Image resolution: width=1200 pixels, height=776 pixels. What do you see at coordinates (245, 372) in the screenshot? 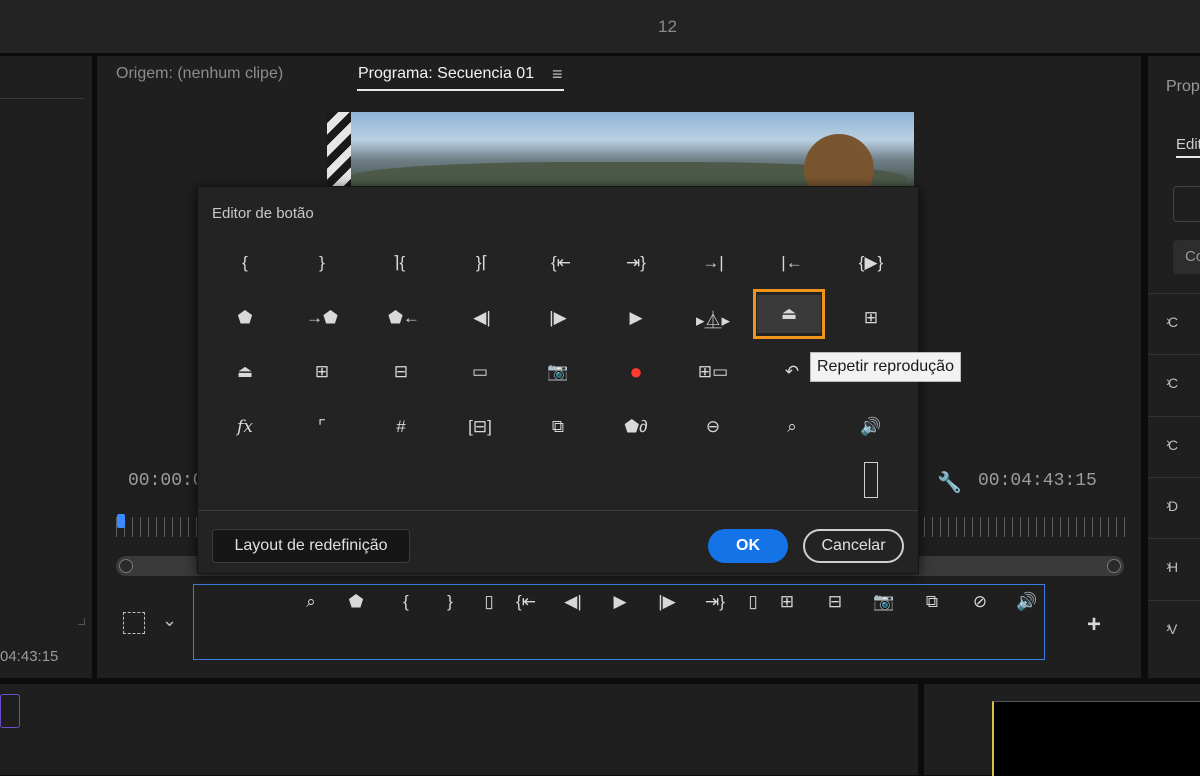
I see `lift-icon: ⏏` at bounding box center [245, 372].